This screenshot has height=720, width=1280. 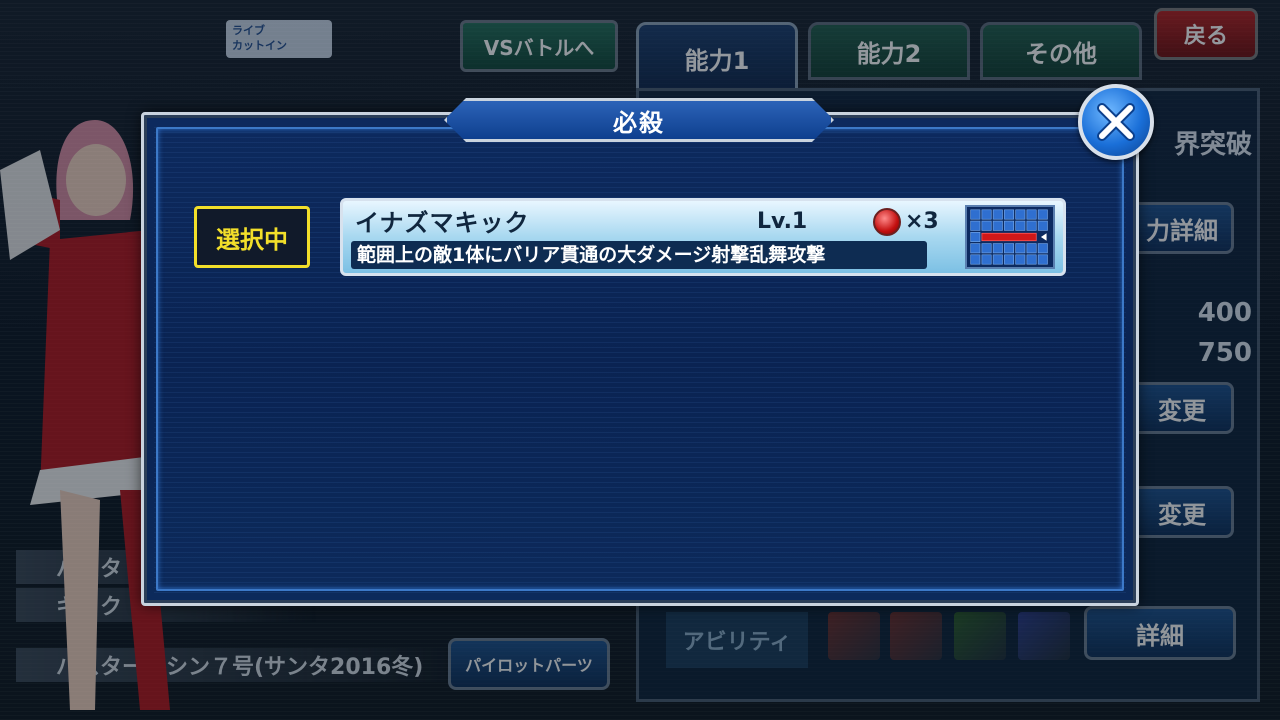 I want to click on skill-level: Lv.1, so click(x=782, y=221).